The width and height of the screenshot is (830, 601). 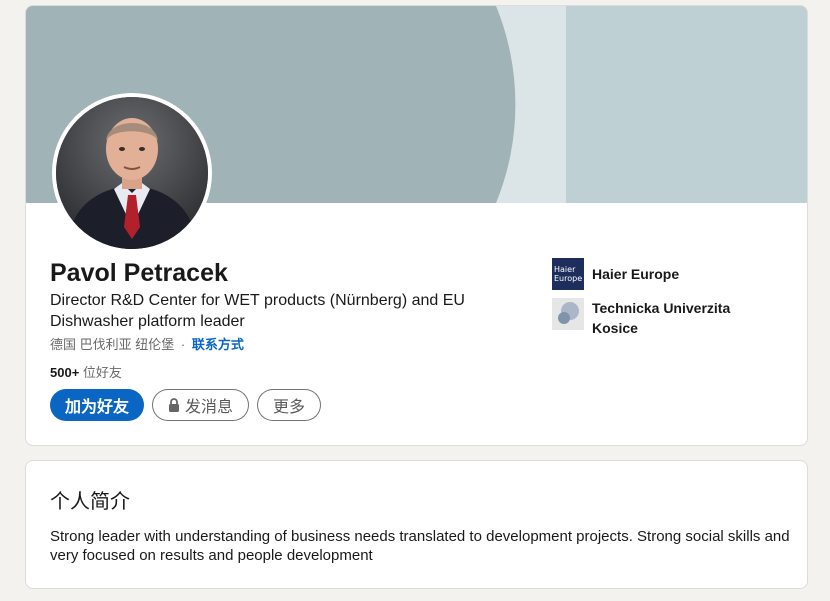 I want to click on connections-count: 500+ 位好友, so click(x=86, y=371).